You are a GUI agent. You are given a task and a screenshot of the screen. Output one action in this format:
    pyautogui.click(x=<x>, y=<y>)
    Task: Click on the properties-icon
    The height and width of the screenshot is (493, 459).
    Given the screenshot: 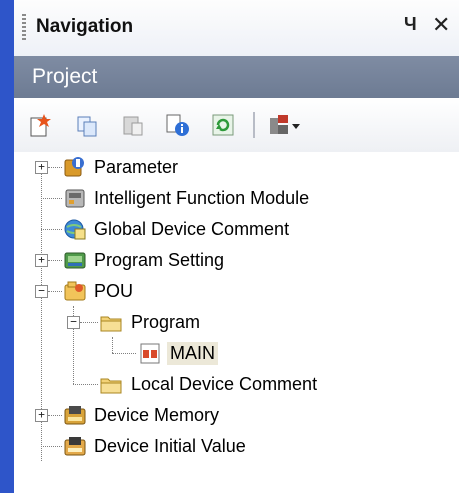 What is the action you would take?
    pyautogui.click(x=177, y=125)
    